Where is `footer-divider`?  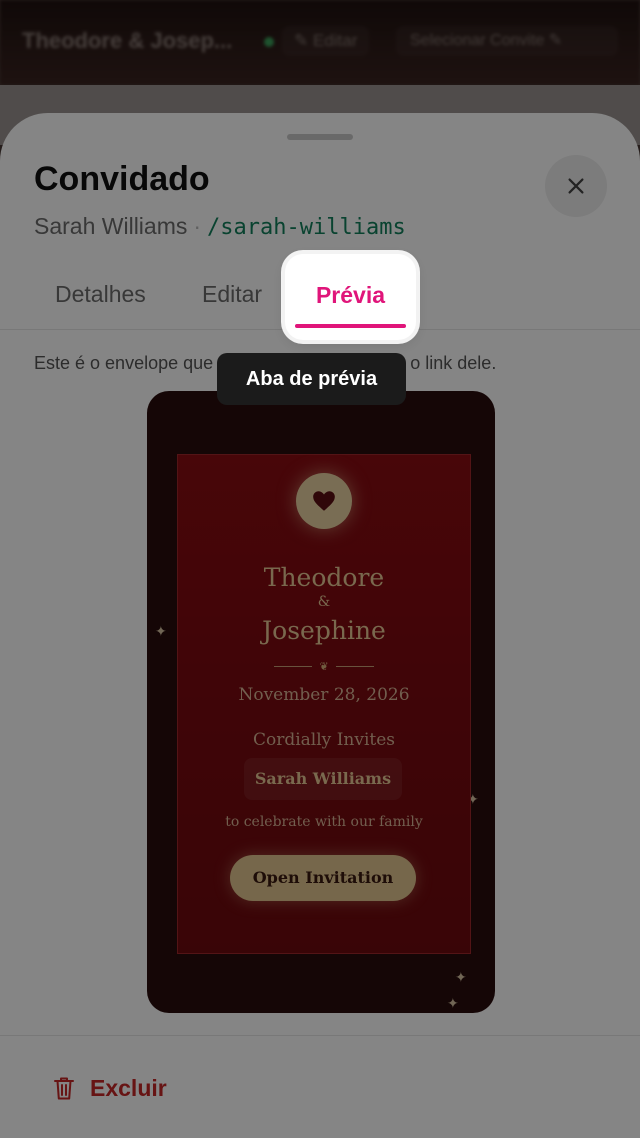
footer-divider is located at coordinates (320, 1035).